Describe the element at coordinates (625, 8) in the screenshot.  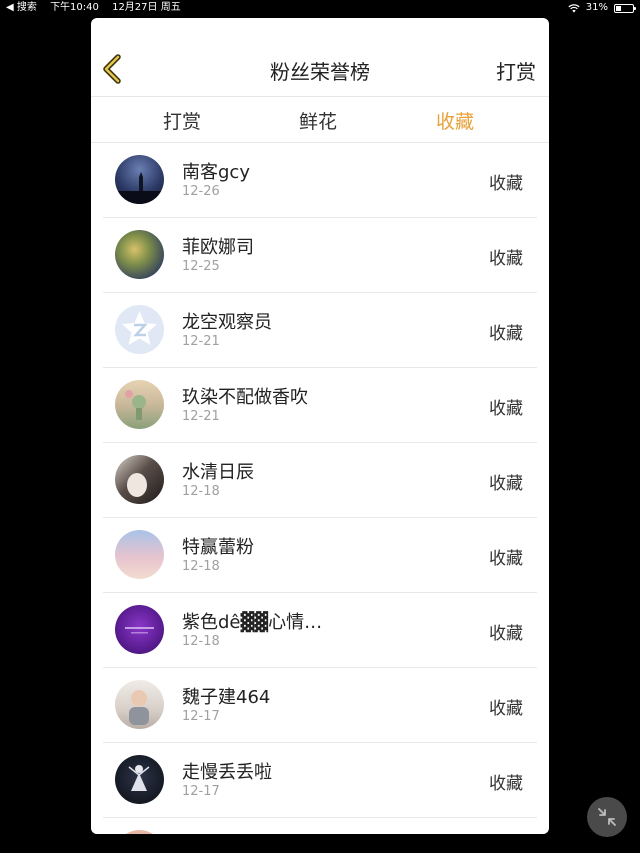
I see `battery-icon` at that location.